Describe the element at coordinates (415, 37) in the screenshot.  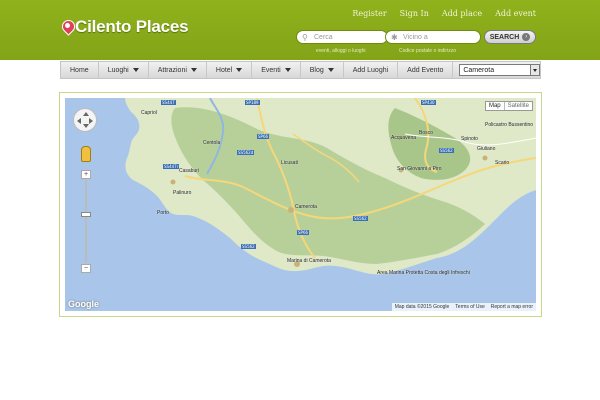
I see `search-where-placeholder: Vicino a` at that location.